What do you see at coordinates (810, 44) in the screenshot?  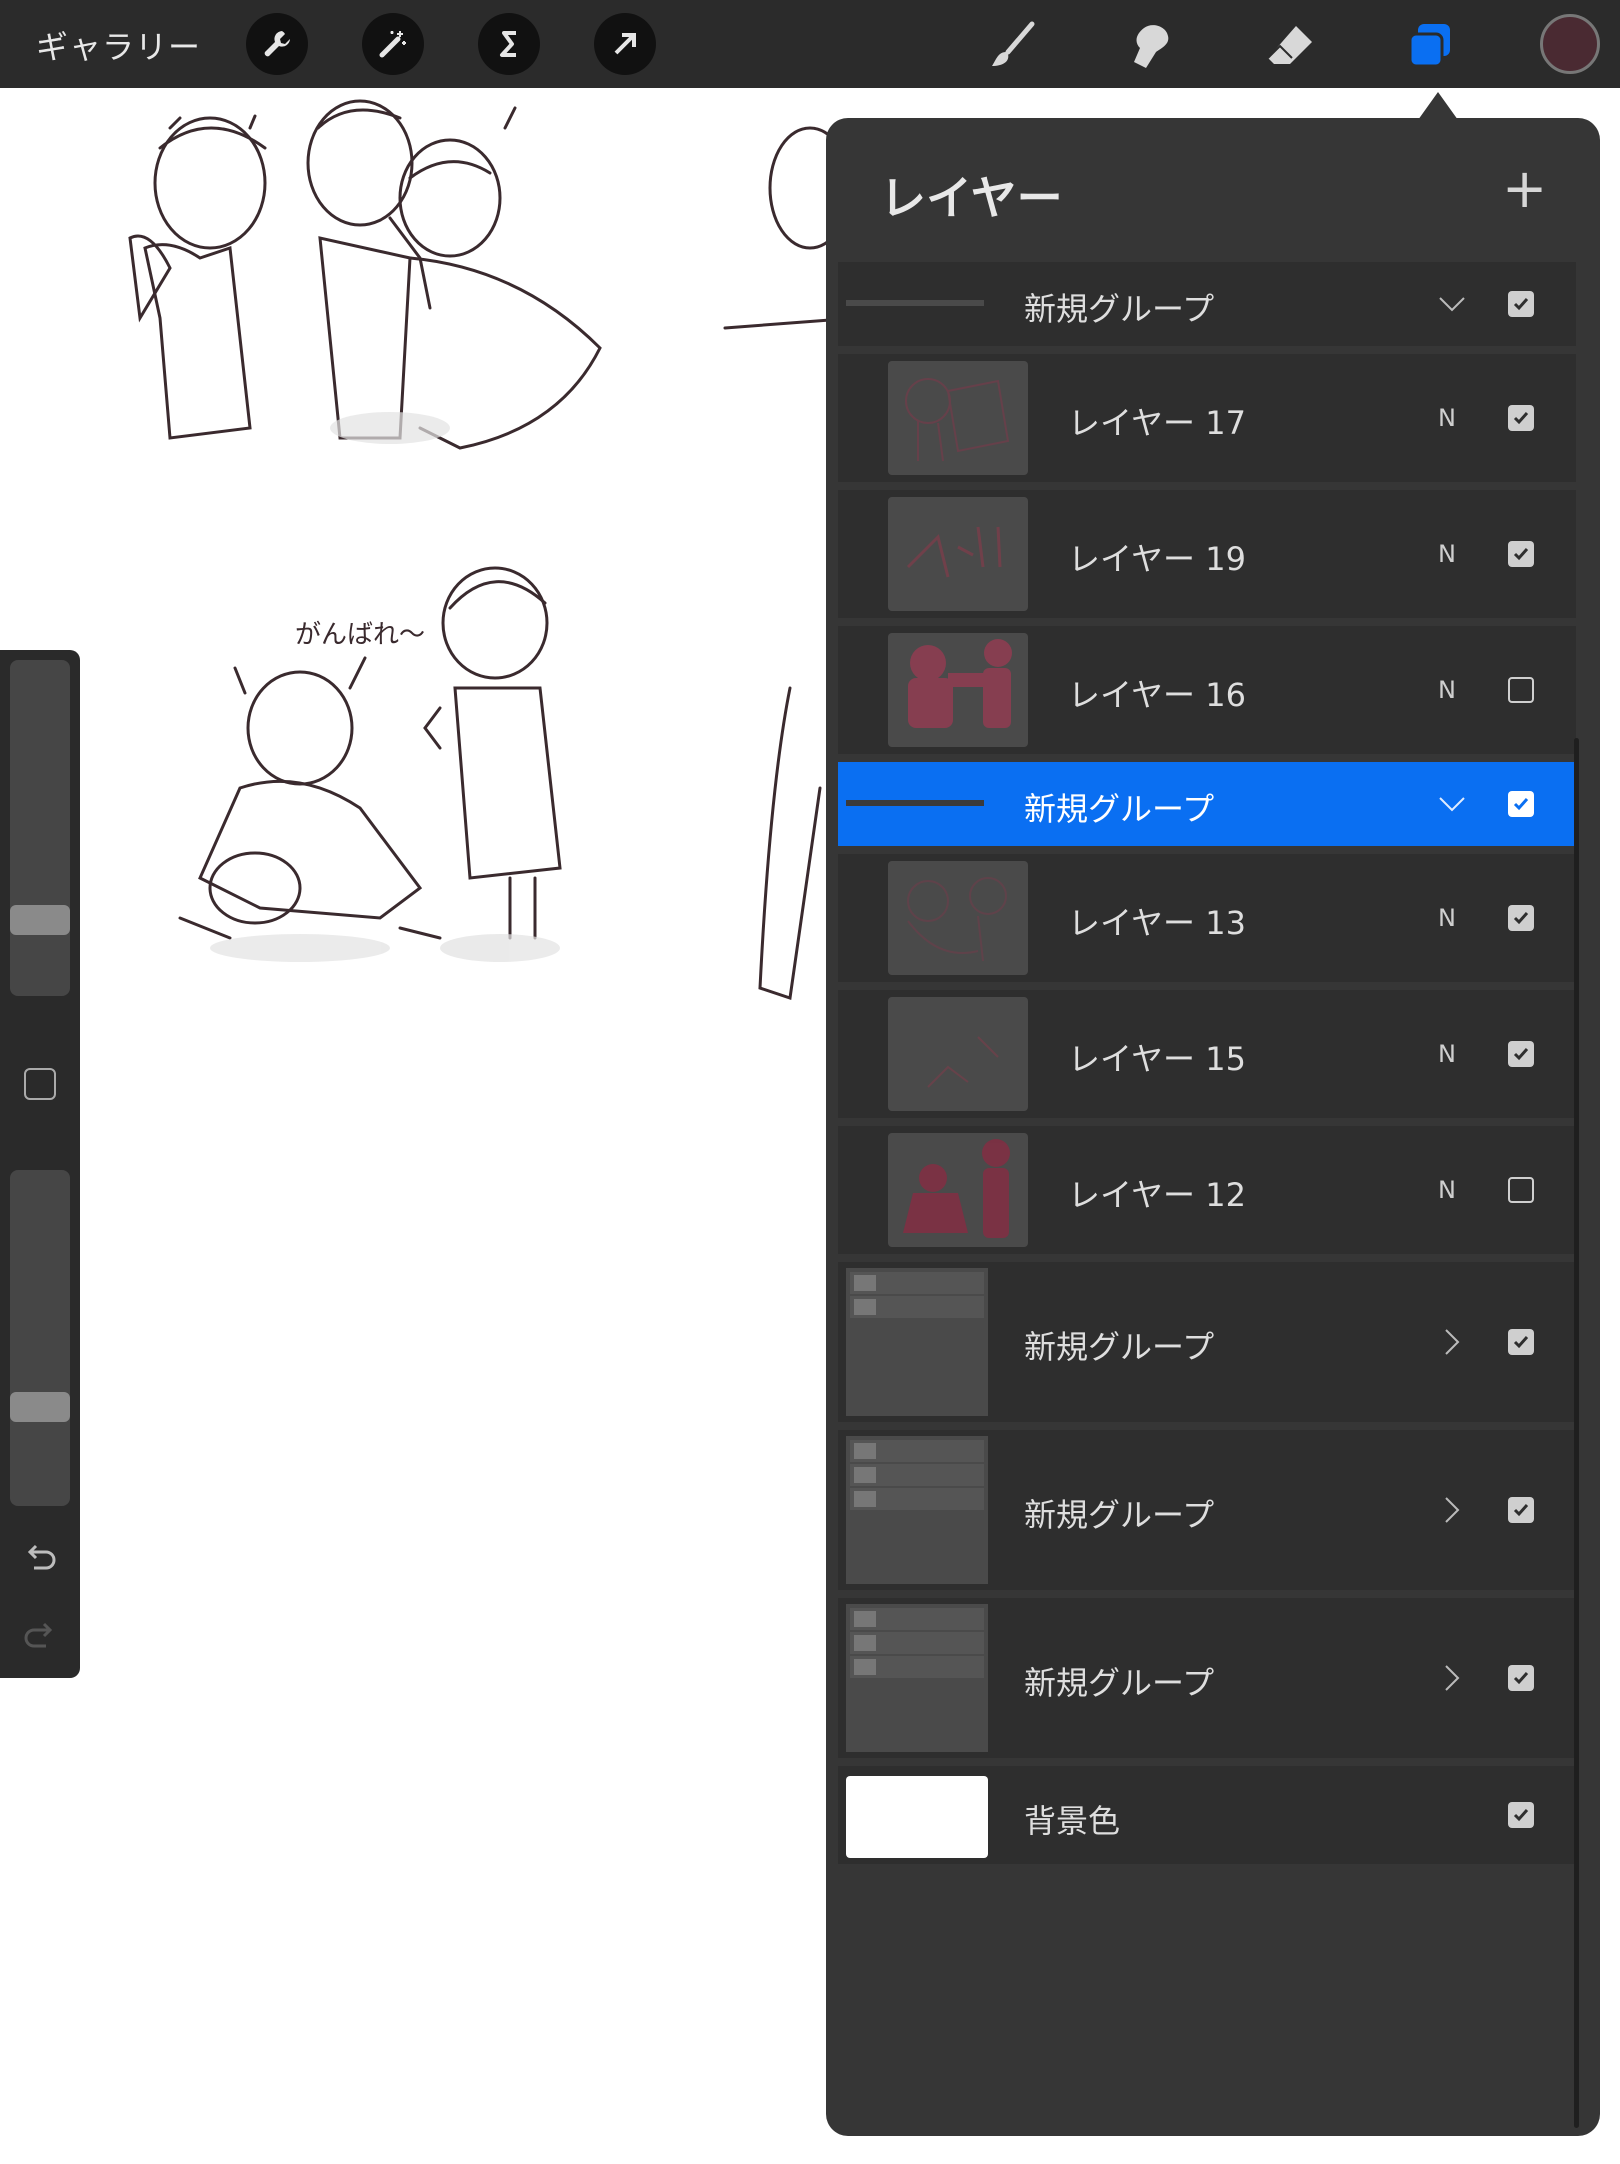 I see `top-toolbar: ギャラリー` at bounding box center [810, 44].